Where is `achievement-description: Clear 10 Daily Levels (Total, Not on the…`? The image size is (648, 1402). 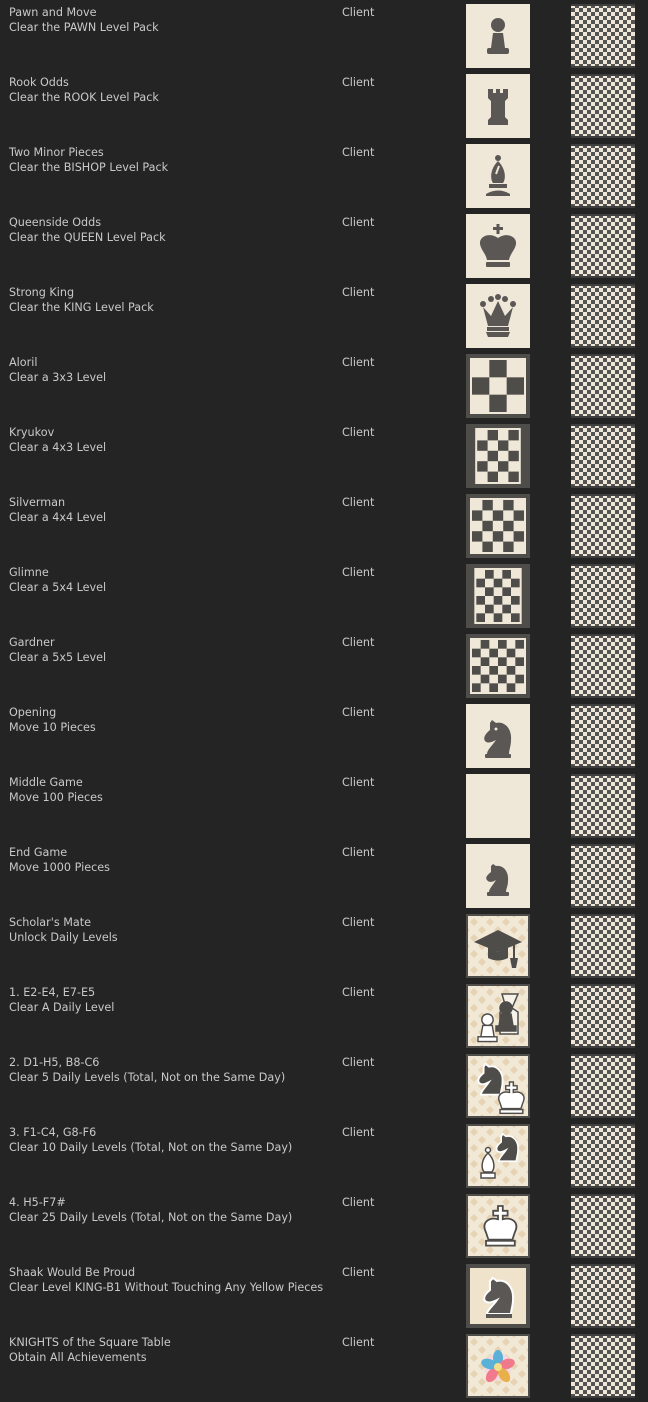
achievement-description: Clear 10 Daily Levels (Total, Not on the… is located at coordinates (151, 1147).